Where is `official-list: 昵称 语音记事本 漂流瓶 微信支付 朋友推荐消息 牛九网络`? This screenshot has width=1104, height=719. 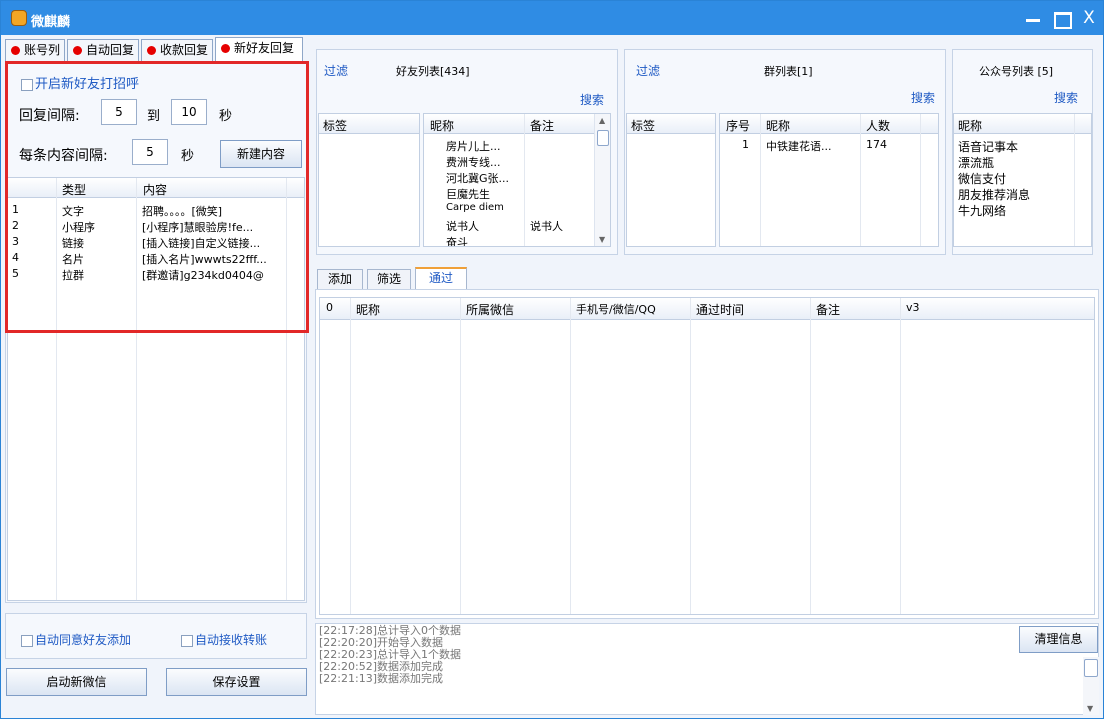
official-list: 昵称 语音记事本 漂流瓶 微信支付 朋友推荐消息 牛九网络 is located at coordinates (1022, 180).